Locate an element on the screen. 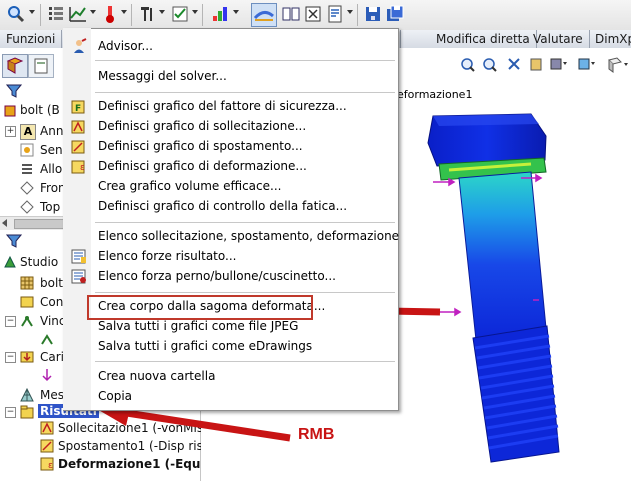 The image size is (631, 481). svg-text: ε is located at coordinates (82, 168).